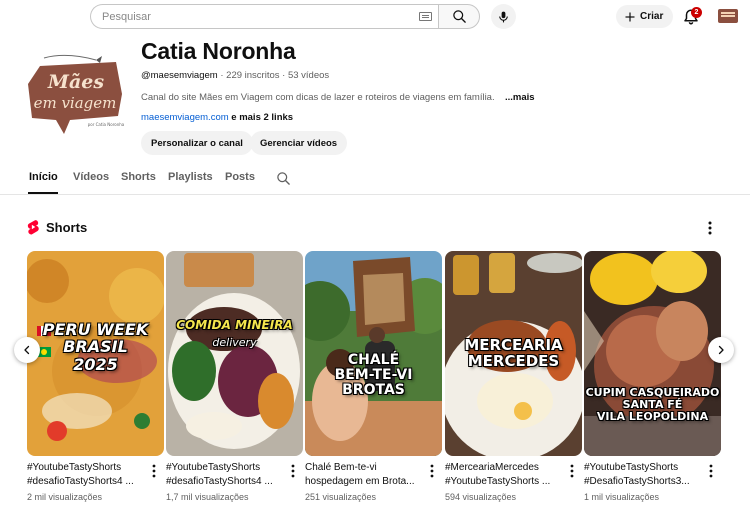 Image resolution: width=750 pixels, height=512 pixels. I want to click on chevron-right-icon, so click(721, 350).